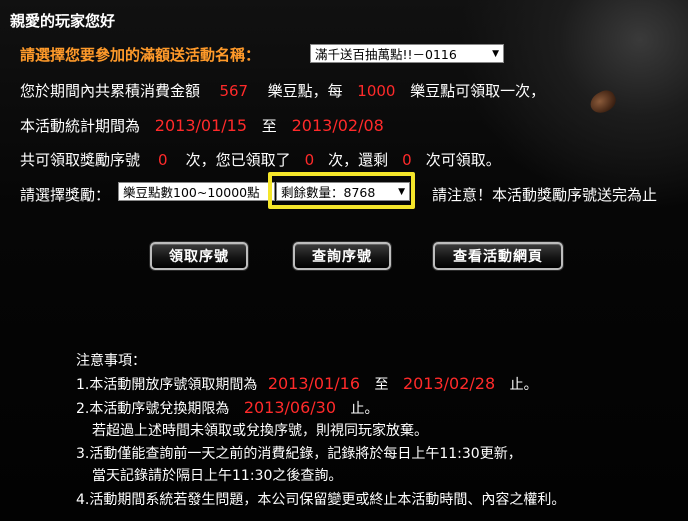 The width and height of the screenshot is (688, 521). I want to click on spend-prefix: 您於期間內共累積消費金額, so click(110, 91).